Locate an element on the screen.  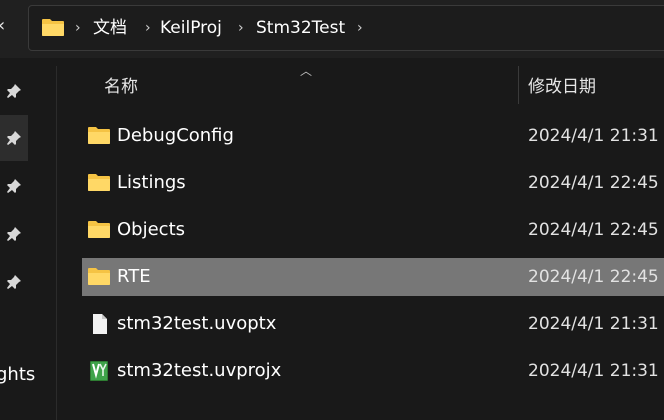
address-toolbar: ‹ › 文档 › KeilProj › Stm32Test › is located at coordinates (332, 29).